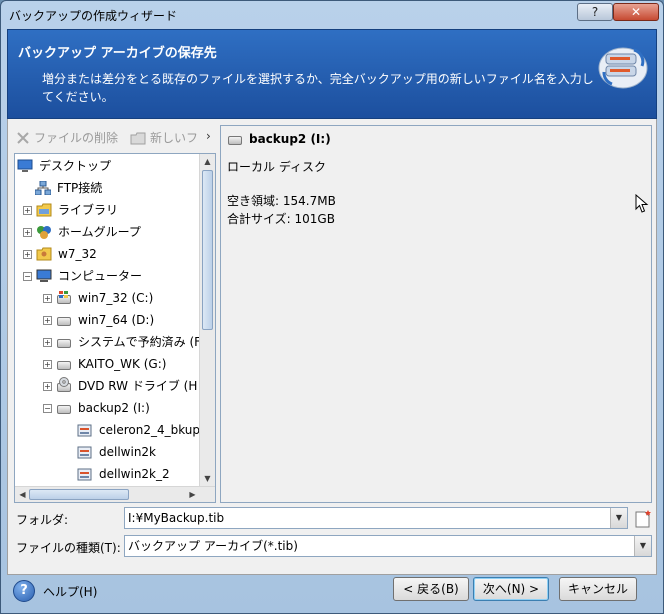 This screenshot has width=664, height=614. What do you see at coordinates (213, 546) in the screenshot?
I see `filetype-select-value: バックアップ アーカイブ(*.tib)` at bounding box center [213, 546].